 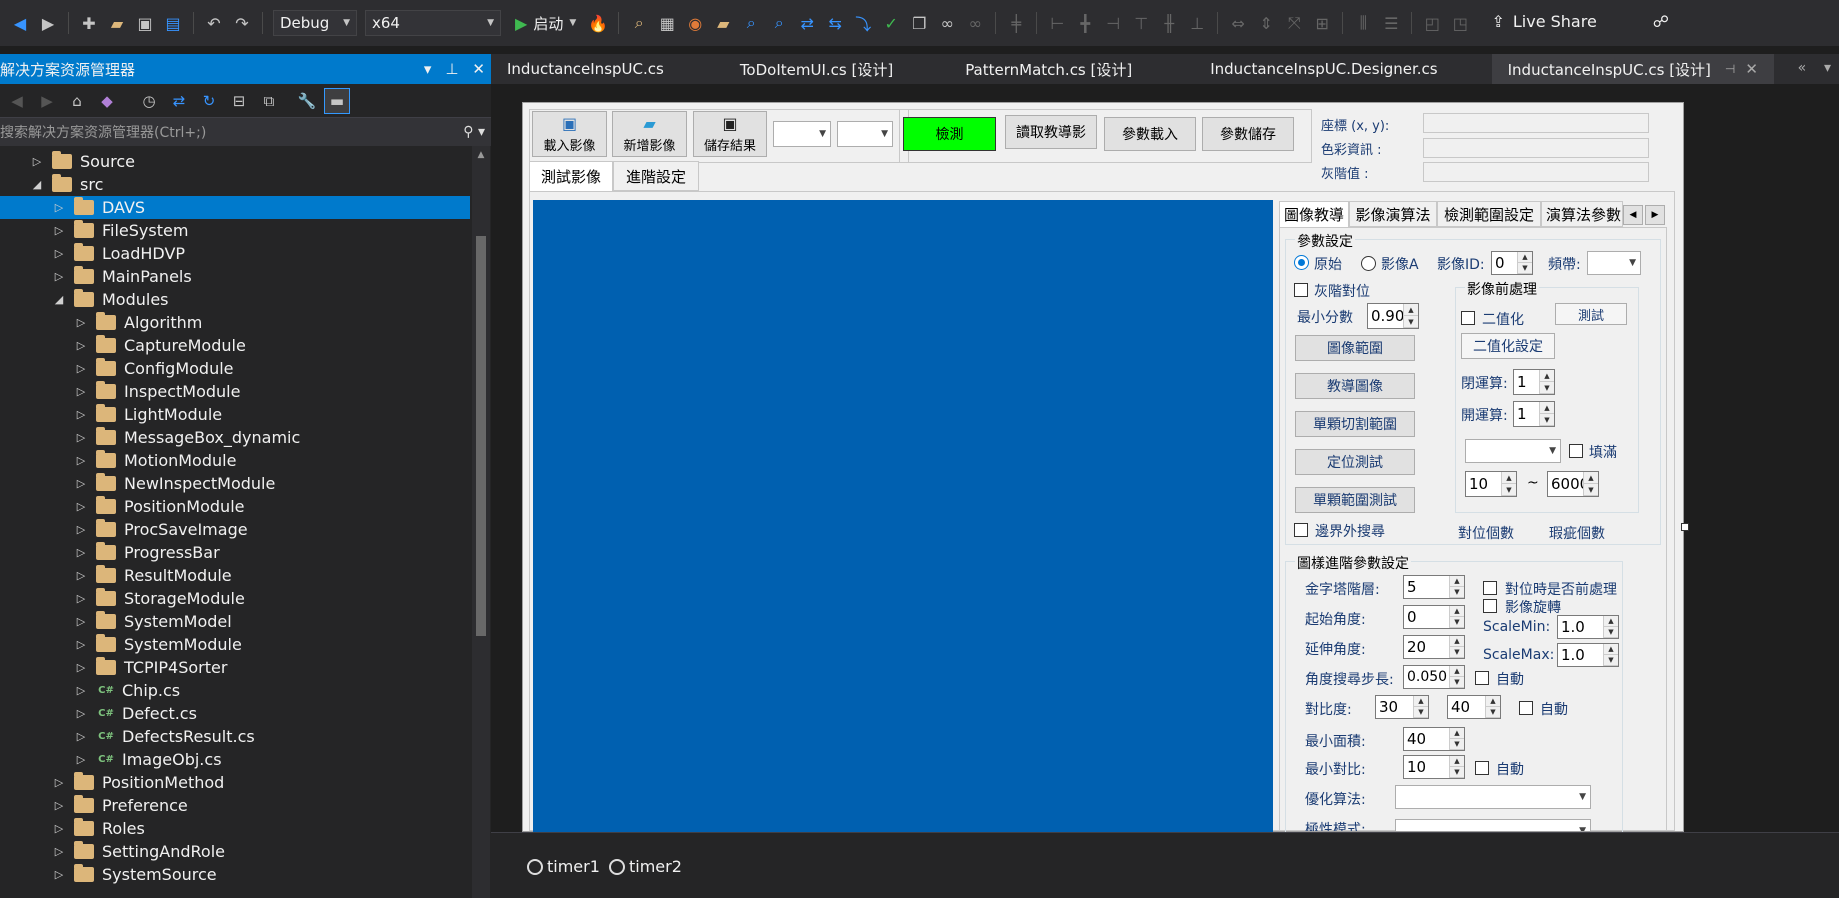 I want to click on search-input: 搜索解决方案资源管理器(Ctrl+;), so click(x=103, y=132).